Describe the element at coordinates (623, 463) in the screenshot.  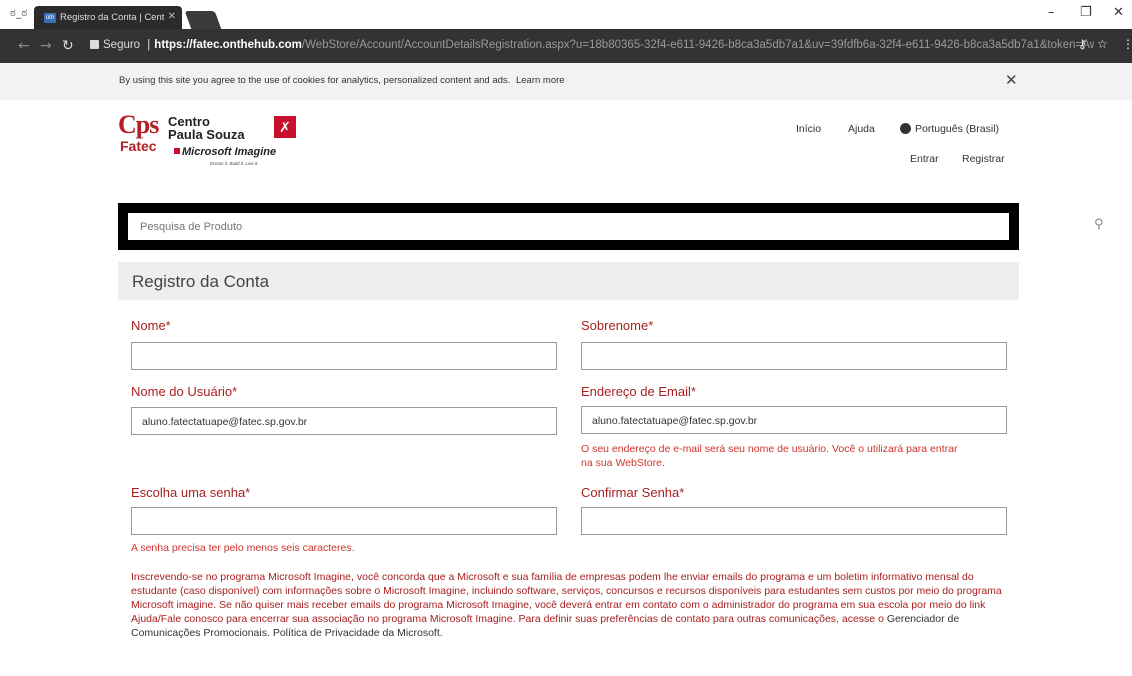
I see `email-hint-2: na sua WebStore.` at that location.